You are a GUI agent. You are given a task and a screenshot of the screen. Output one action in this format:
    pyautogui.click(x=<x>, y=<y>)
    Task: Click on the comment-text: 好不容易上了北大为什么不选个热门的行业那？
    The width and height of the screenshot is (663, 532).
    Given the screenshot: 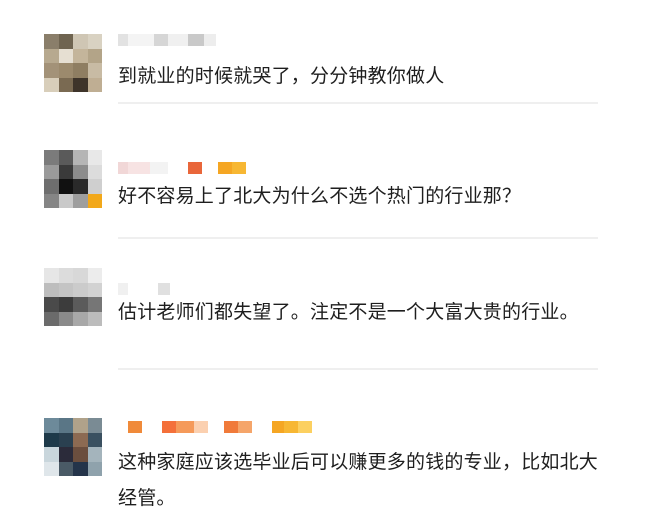 What is the action you would take?
    pyautogui.click(x=320, y=196)
    